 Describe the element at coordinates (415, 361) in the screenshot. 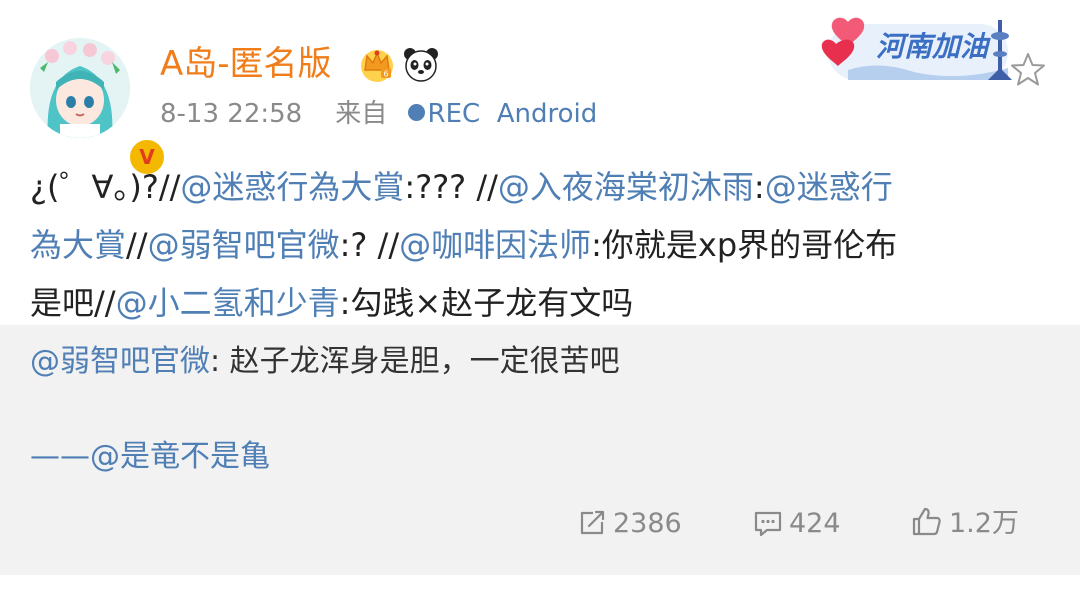

I see `quoted-body: : 赵子龙浑身是胆，一定很苦吧` at that location.